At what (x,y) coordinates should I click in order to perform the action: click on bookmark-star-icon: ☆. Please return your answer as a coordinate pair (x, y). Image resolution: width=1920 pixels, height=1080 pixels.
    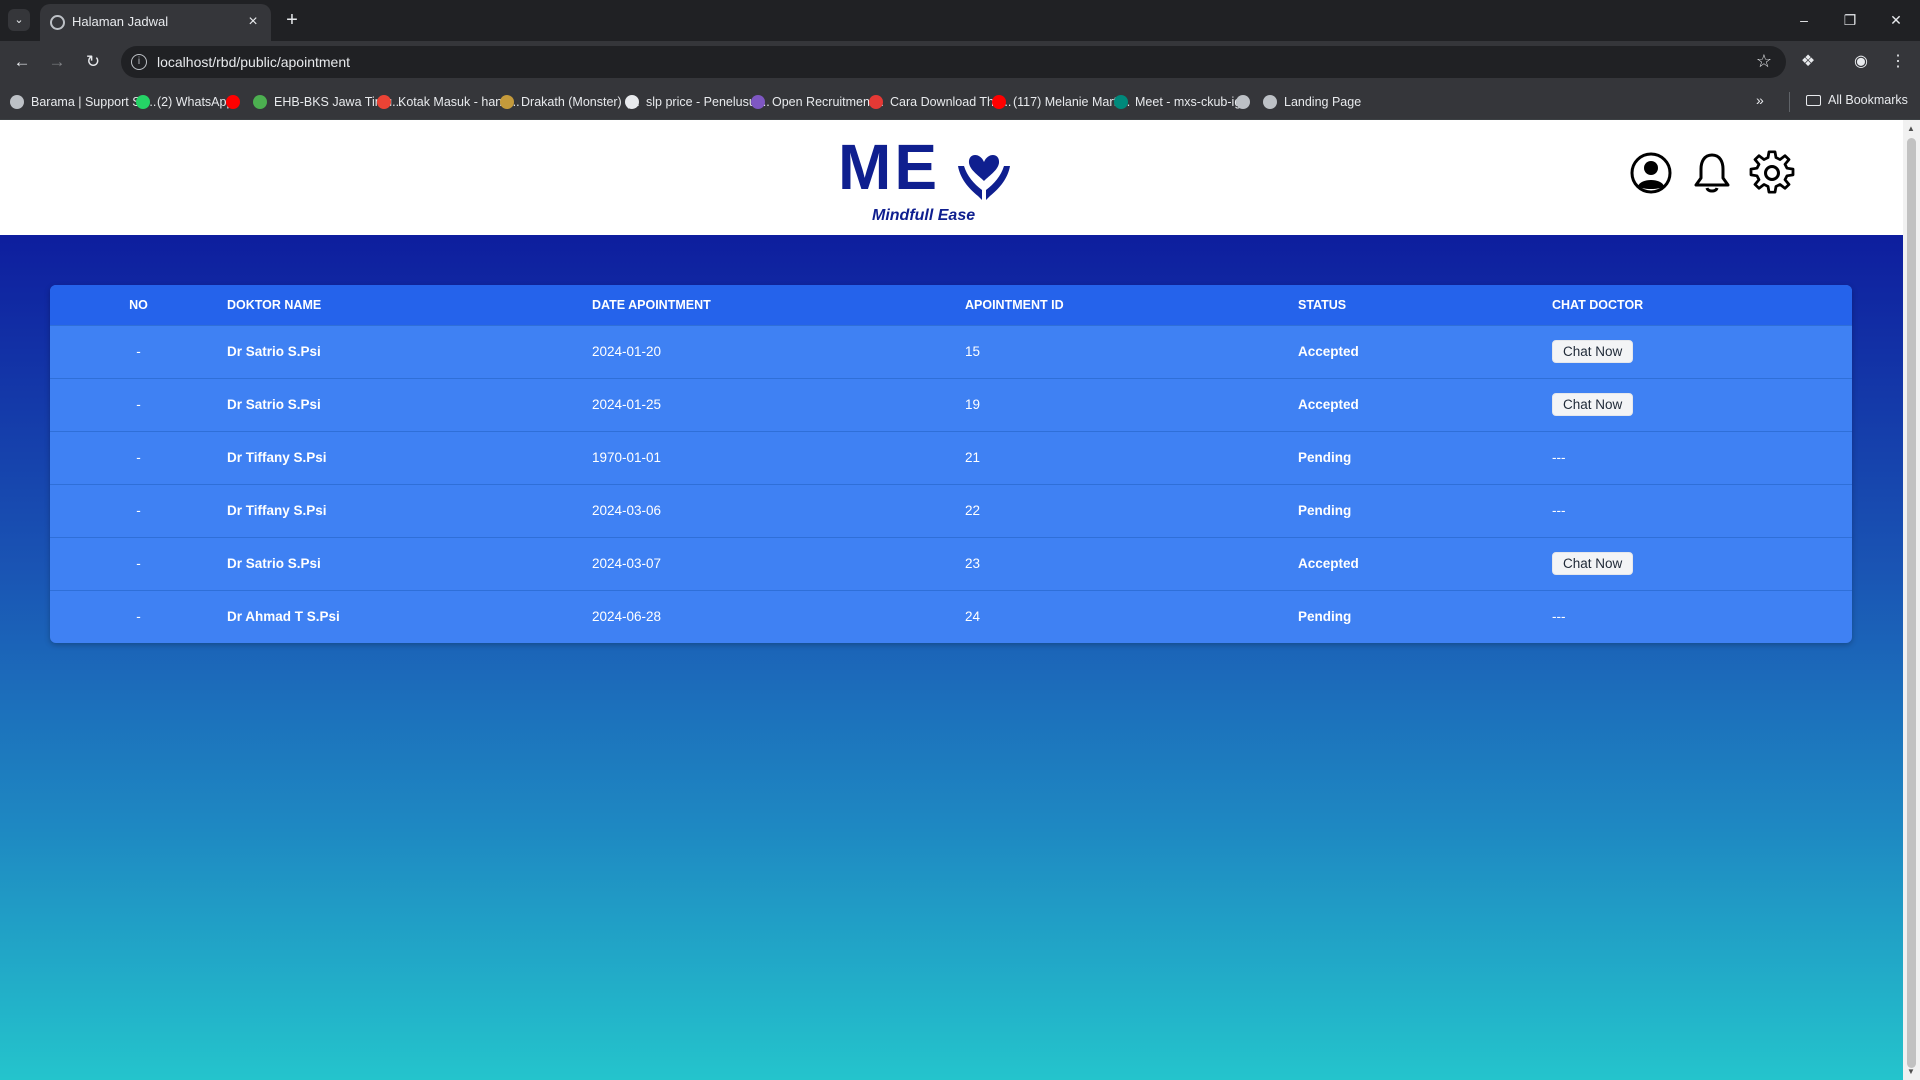
    Looking at the image, I should click on (1764, 61).